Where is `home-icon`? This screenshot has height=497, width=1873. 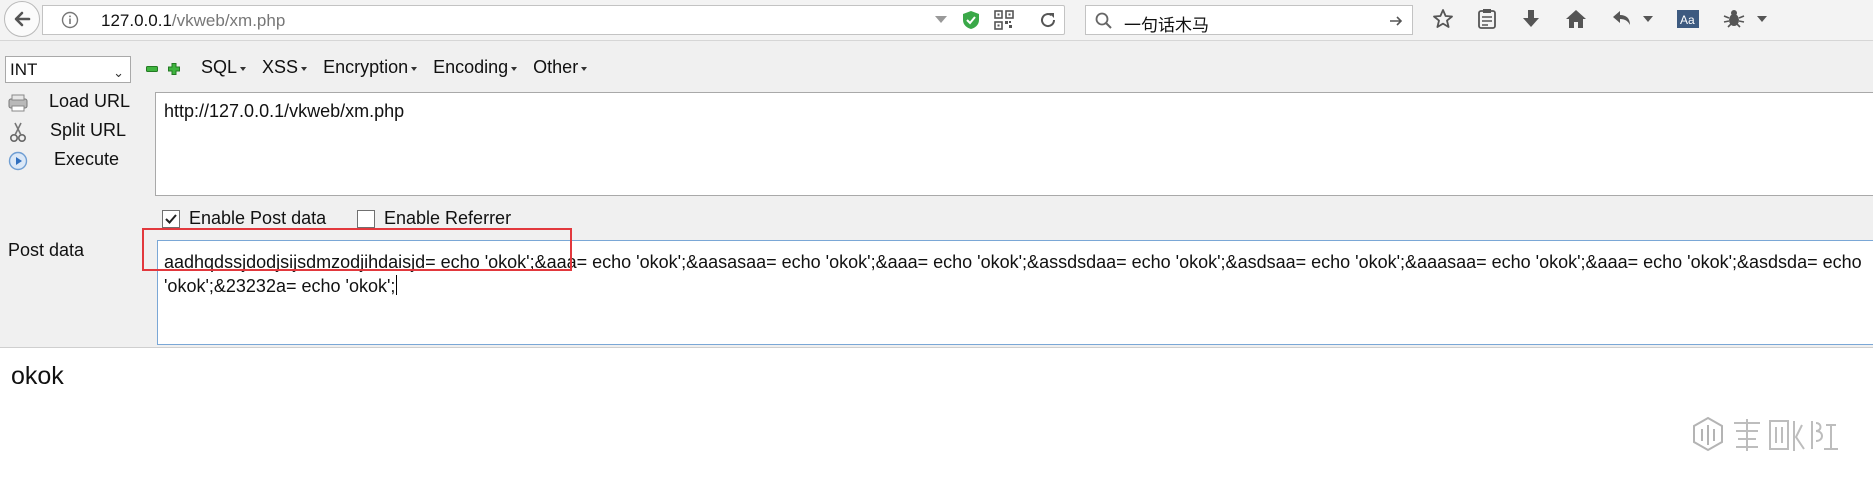 home-icon is located at coordinates (1576, 19).